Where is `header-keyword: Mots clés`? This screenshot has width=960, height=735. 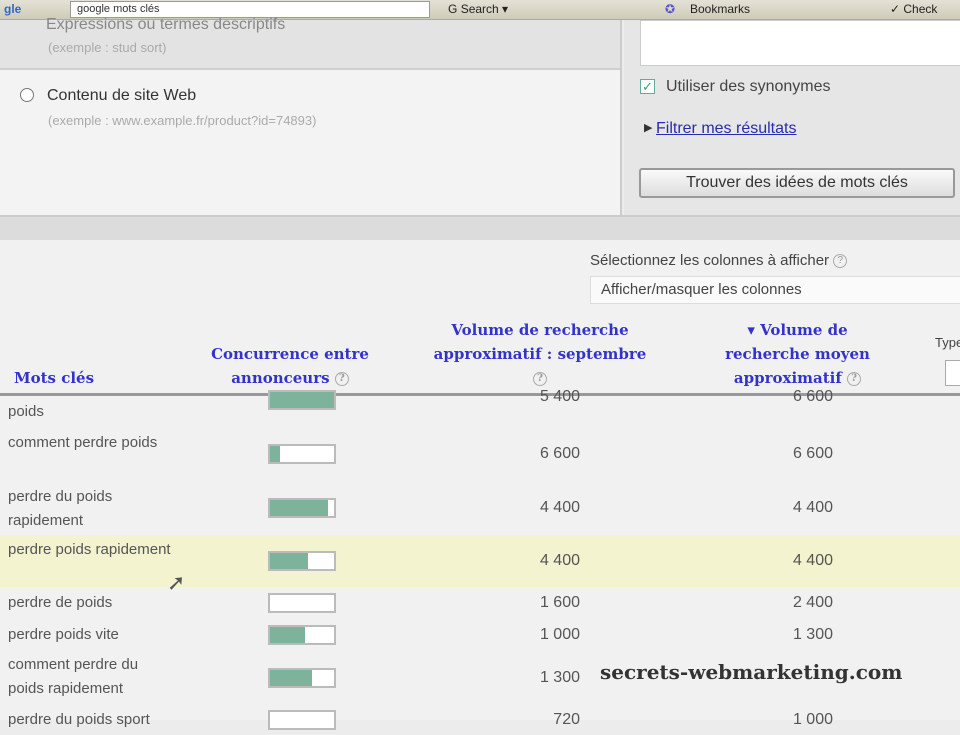
header-keyword: Mots clés is located at coordinates (54, 378).